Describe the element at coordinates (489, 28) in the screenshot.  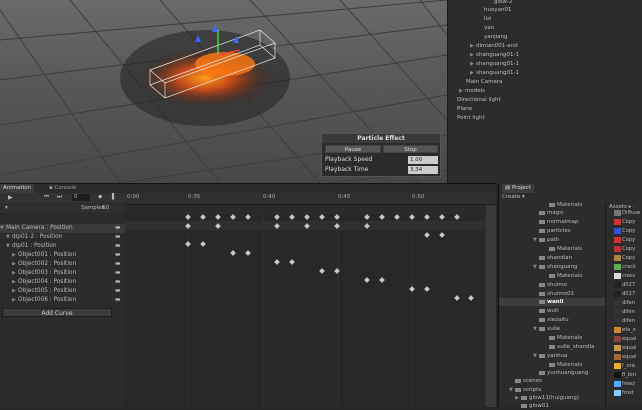
I see `hierarchy-item: yan` at that location.